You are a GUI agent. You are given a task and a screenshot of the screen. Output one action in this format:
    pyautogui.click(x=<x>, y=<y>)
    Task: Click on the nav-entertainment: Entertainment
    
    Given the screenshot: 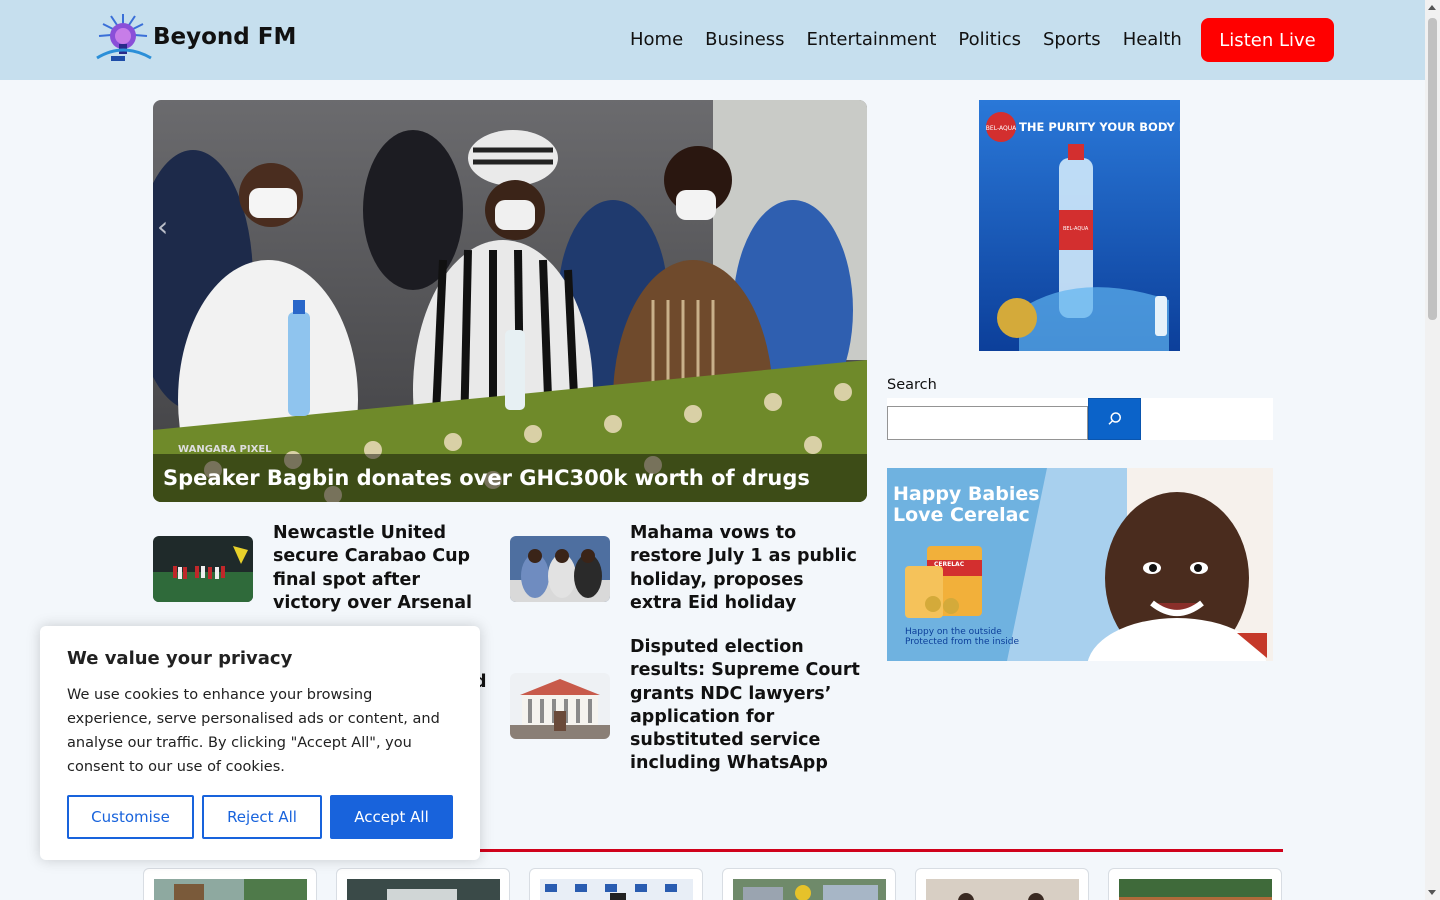 What is the action you would take?
    pyautogui.click(x=872, y=39)
    